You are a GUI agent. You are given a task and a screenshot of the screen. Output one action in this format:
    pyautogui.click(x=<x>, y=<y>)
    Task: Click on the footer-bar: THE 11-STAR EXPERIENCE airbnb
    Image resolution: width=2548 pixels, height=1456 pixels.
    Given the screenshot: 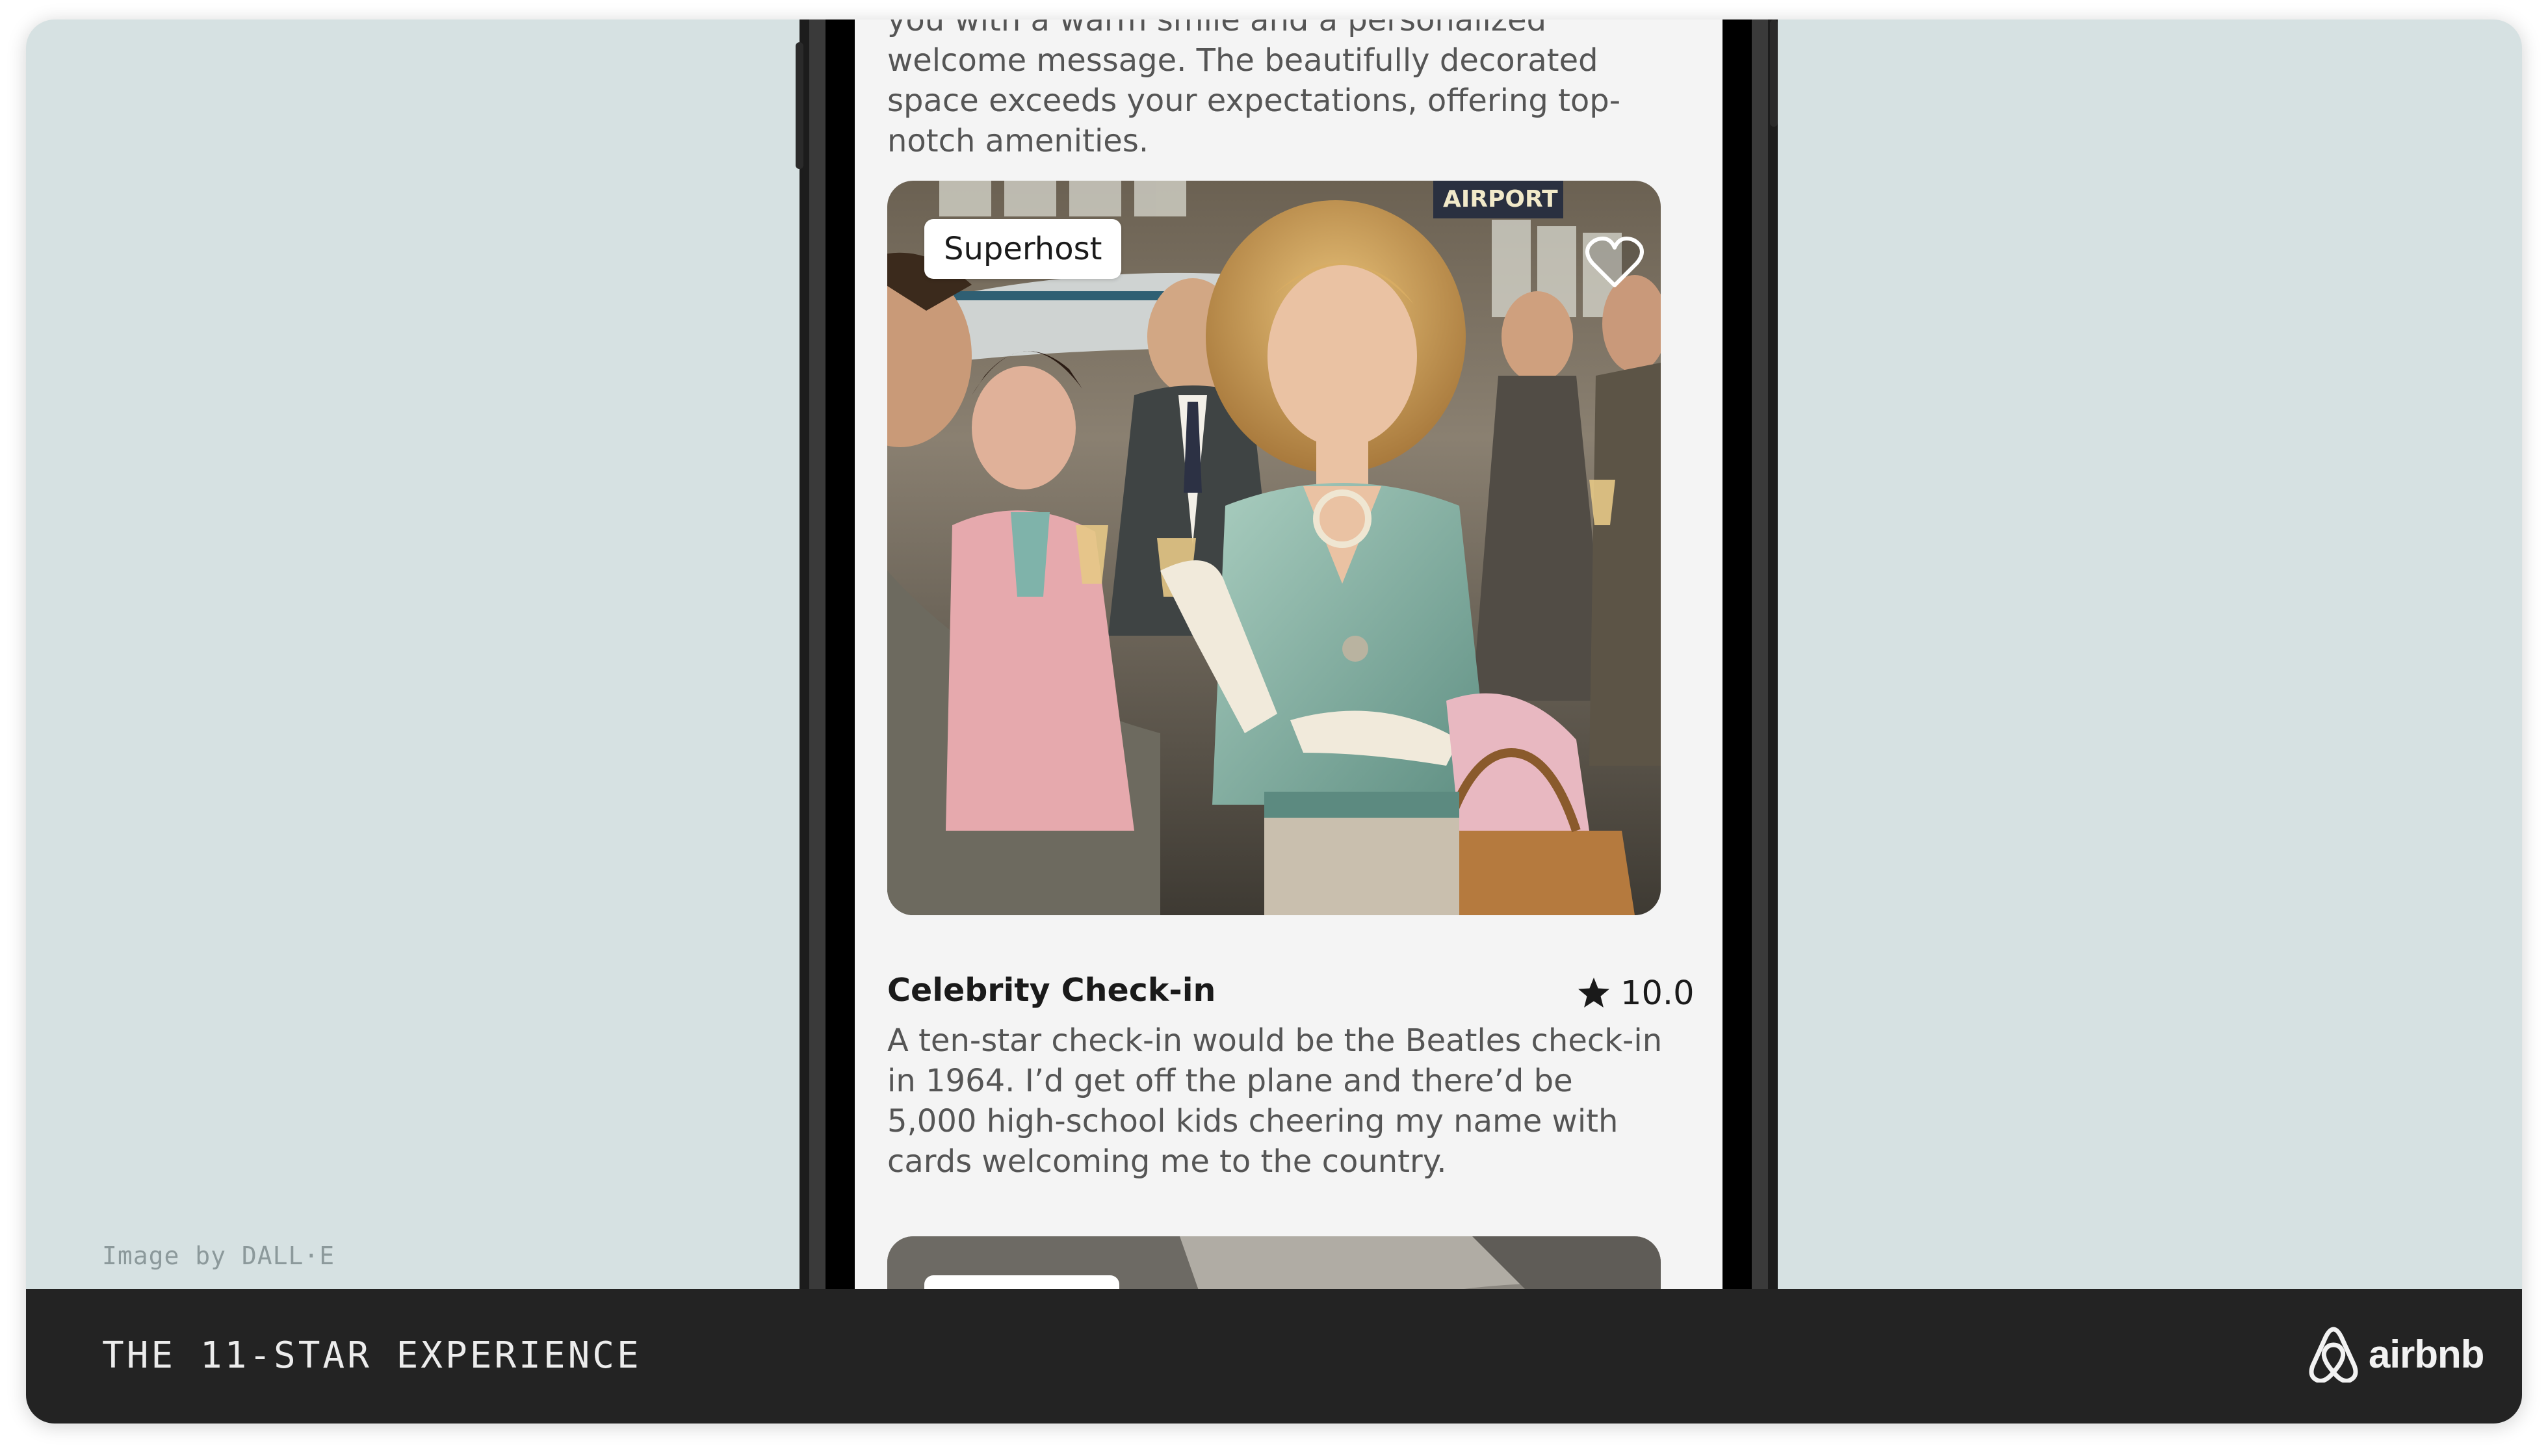 What is the action you would take?
    pyautogui.click(x=1274, y=1357)
    